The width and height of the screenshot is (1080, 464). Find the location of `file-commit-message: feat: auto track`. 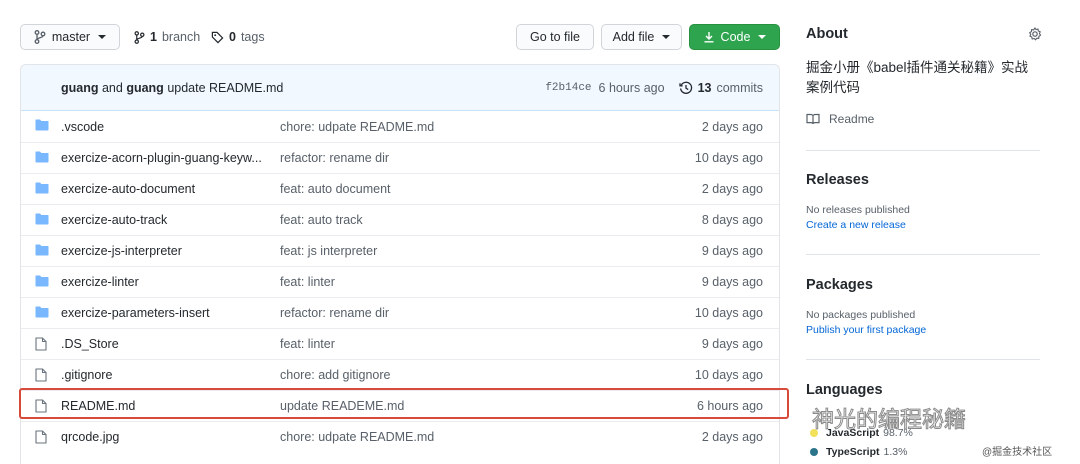

file-commit-message: feat: auto track is located at coordinates (460, 220).